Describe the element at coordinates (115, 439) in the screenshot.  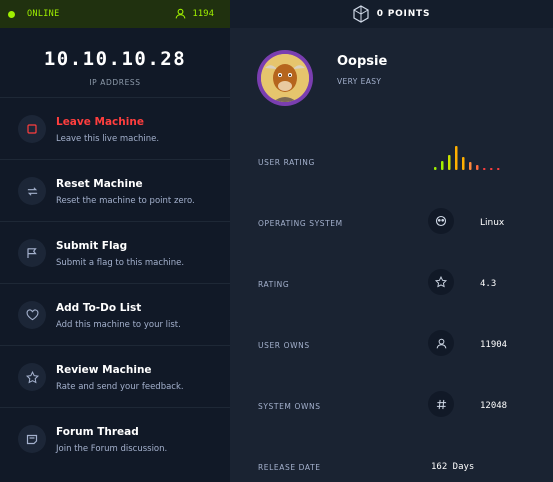
I see `forum-thread-button: Forum Thread Join the Forum discussion.` at that location.